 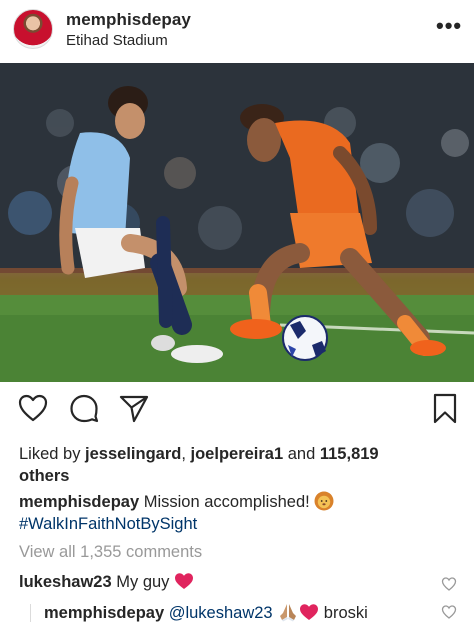 What do you see at coordinates (33, 408) in the screenshot?
I see `heart-outline-icon` at bounding box center [33, 408].